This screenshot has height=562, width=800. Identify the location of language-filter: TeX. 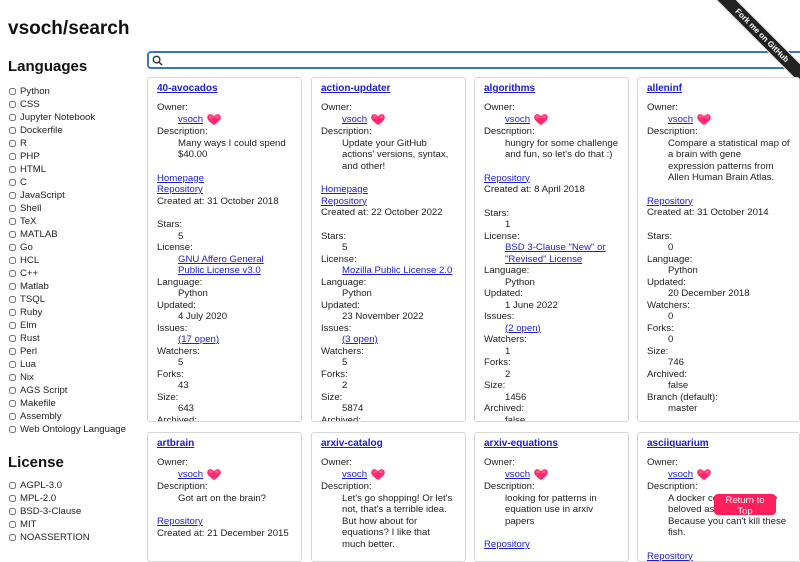
(74, 221).